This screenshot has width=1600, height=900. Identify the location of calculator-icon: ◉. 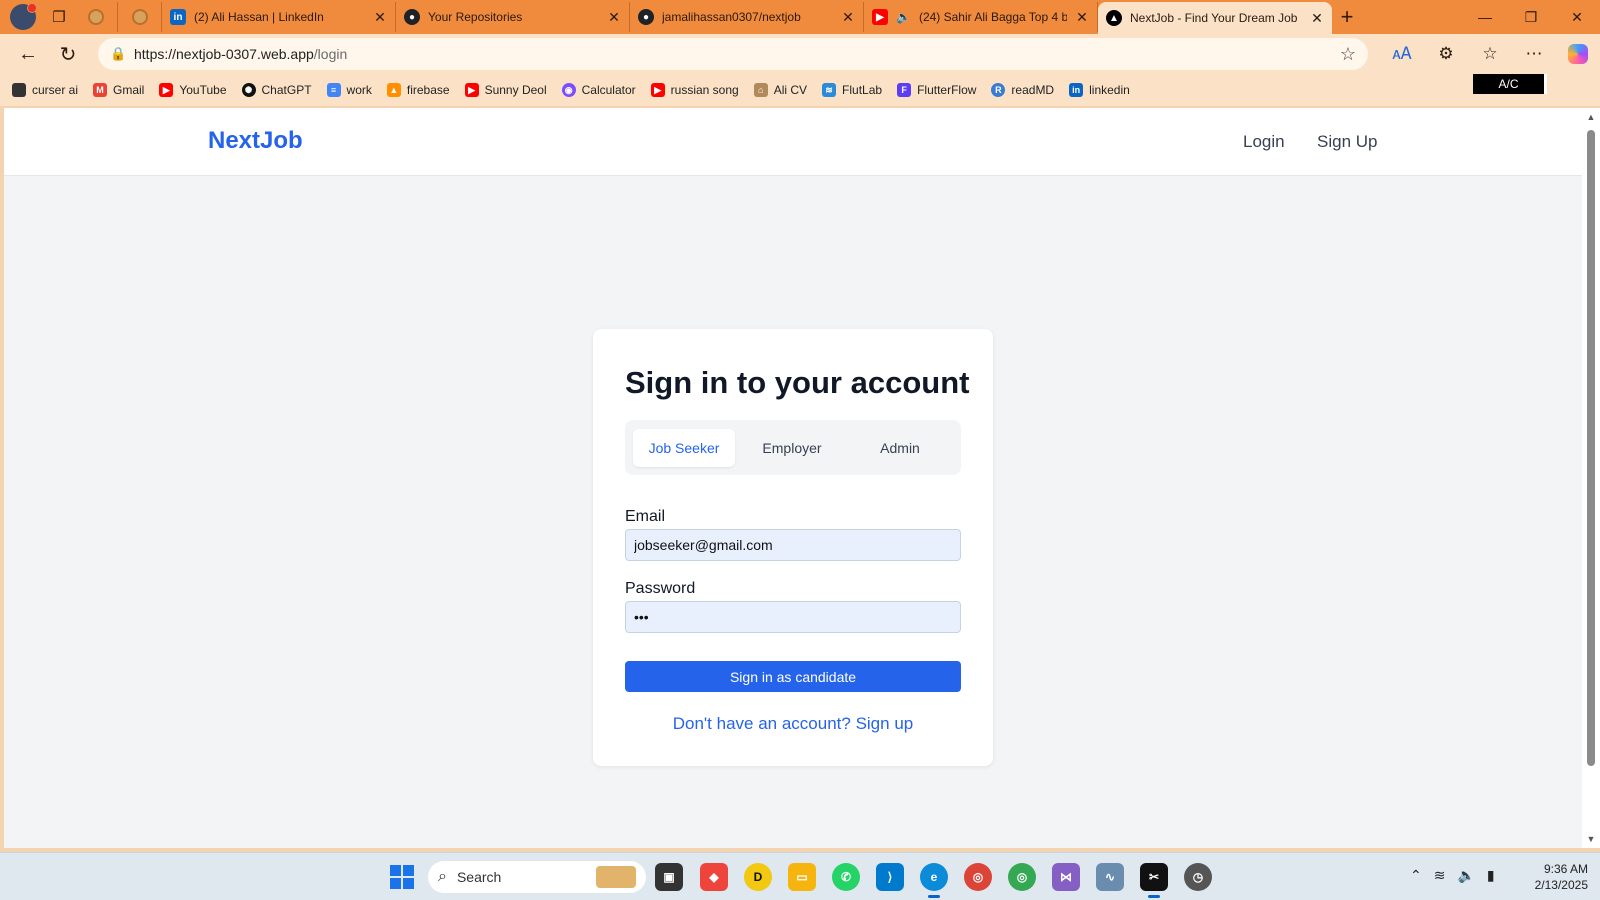
(568, 90).